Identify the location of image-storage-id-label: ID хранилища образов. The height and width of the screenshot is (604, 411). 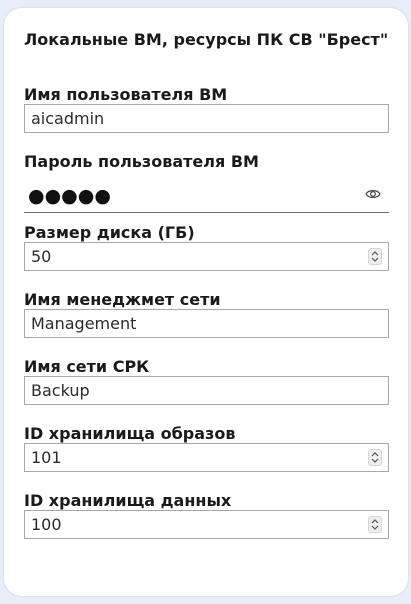
(130, 433).